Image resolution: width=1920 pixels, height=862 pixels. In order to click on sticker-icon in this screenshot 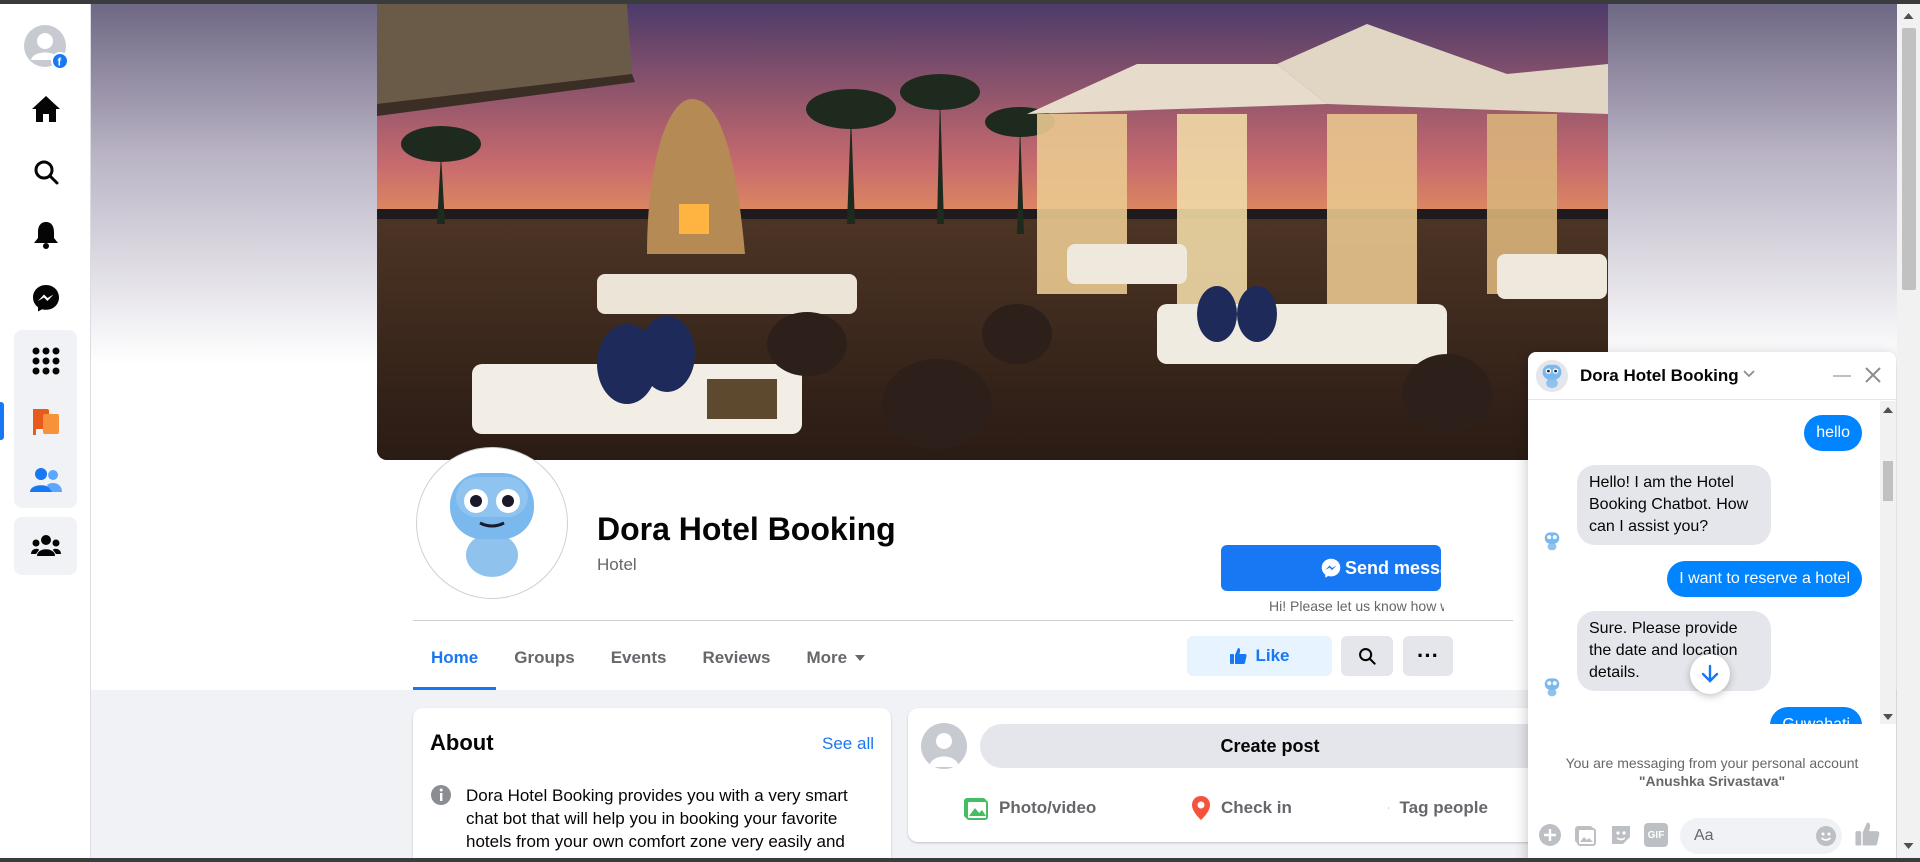, I will do `click(1621, 835)`.